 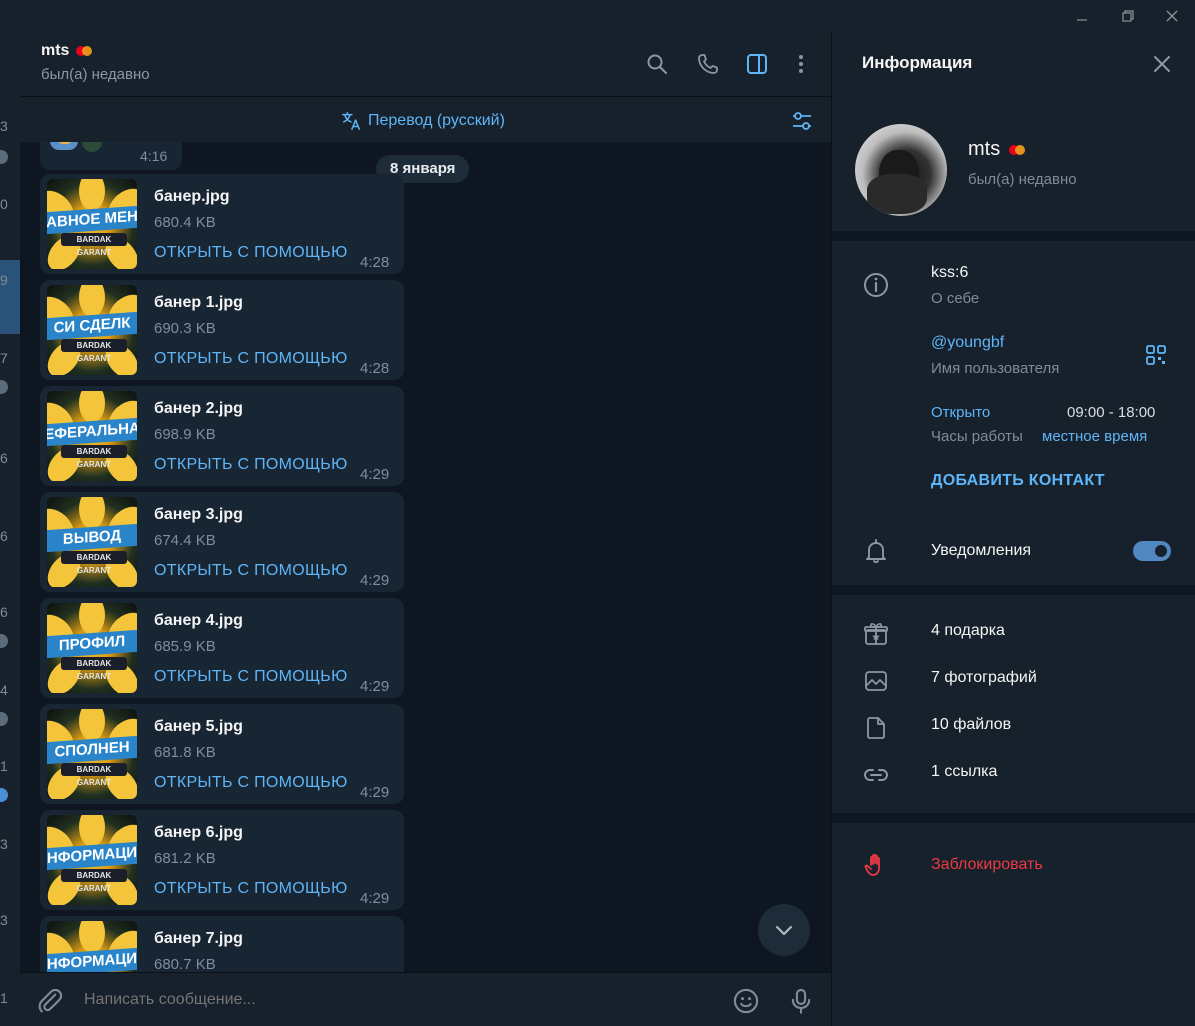 What do you see at coordinates (67, 51) in the screenshot?
I see `chat-title: mts` at bounding box center [67, 51].